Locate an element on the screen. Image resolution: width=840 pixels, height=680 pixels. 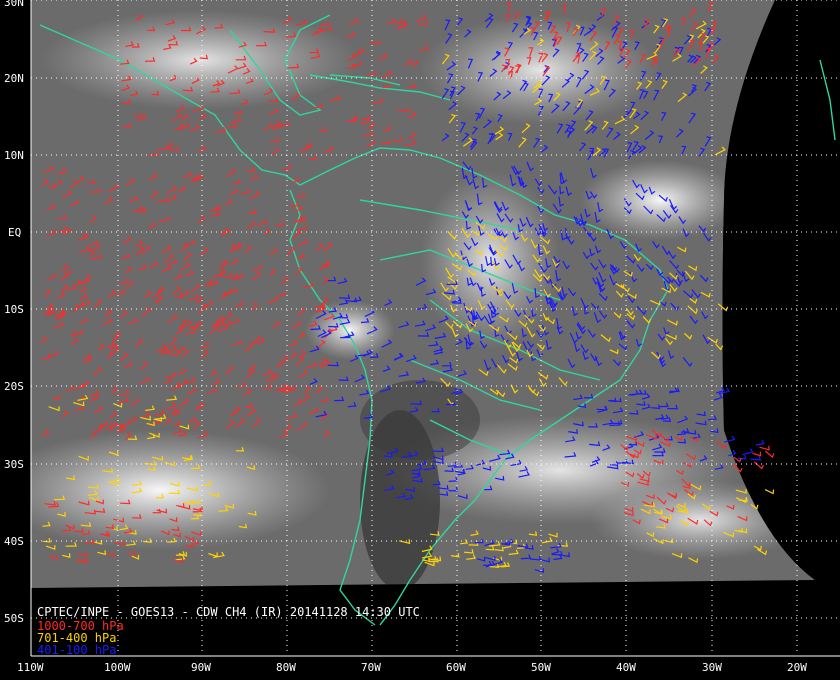
longitude-label: 90W is located at coordinates (201, 667).